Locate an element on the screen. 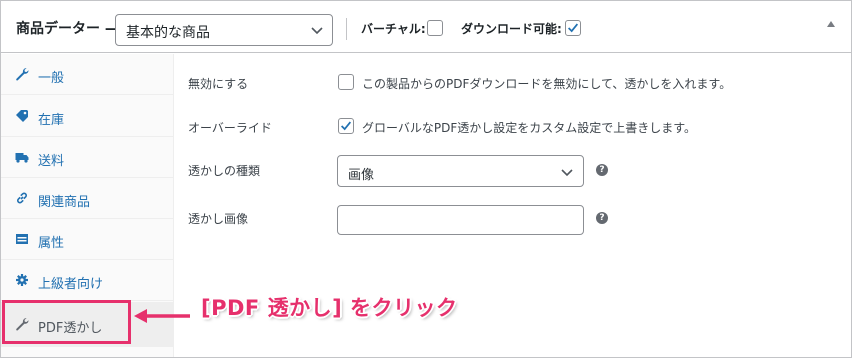  override-checkbox is located at coordinates (346, 126).